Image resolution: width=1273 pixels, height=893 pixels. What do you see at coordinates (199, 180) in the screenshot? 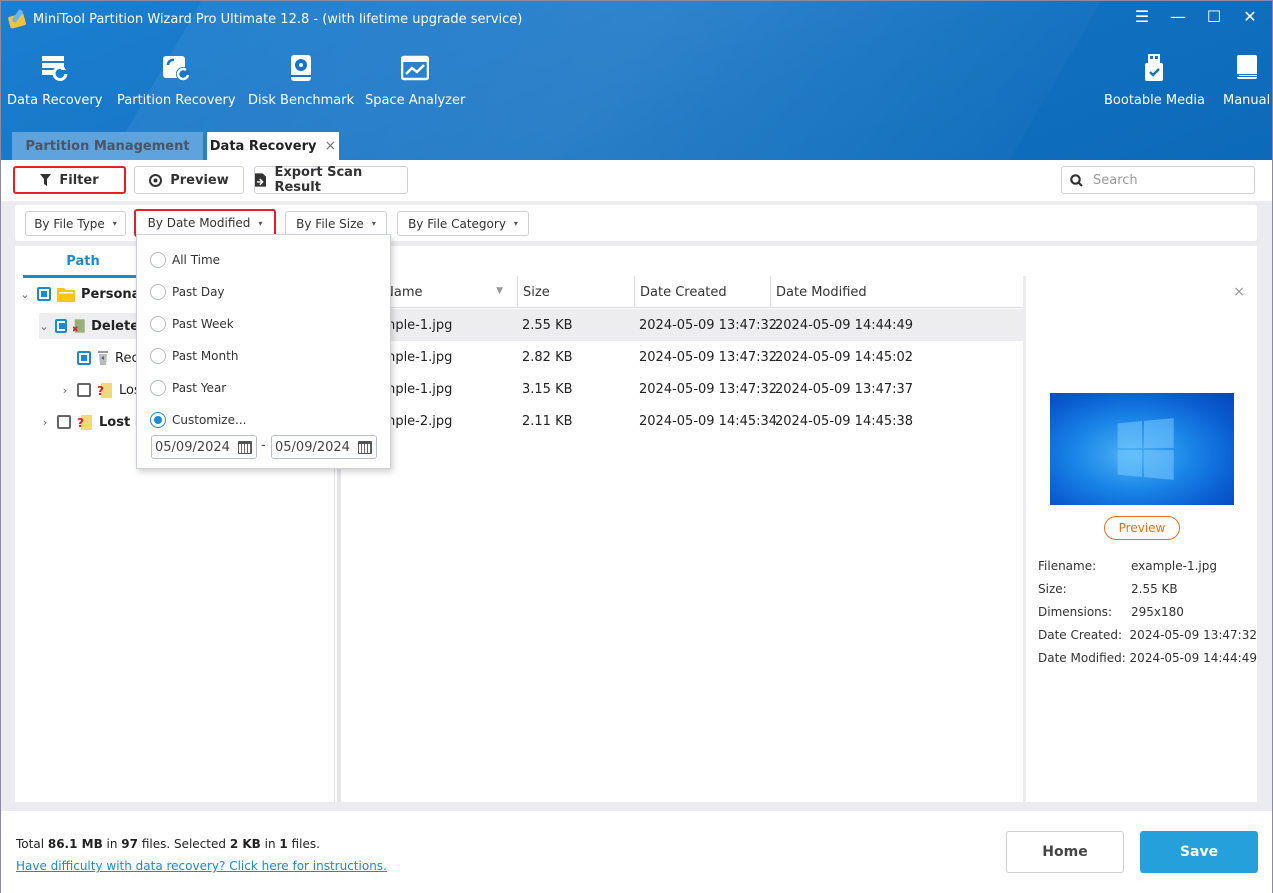
I see `preview-label: Preview` at bounding box center [199, 180].